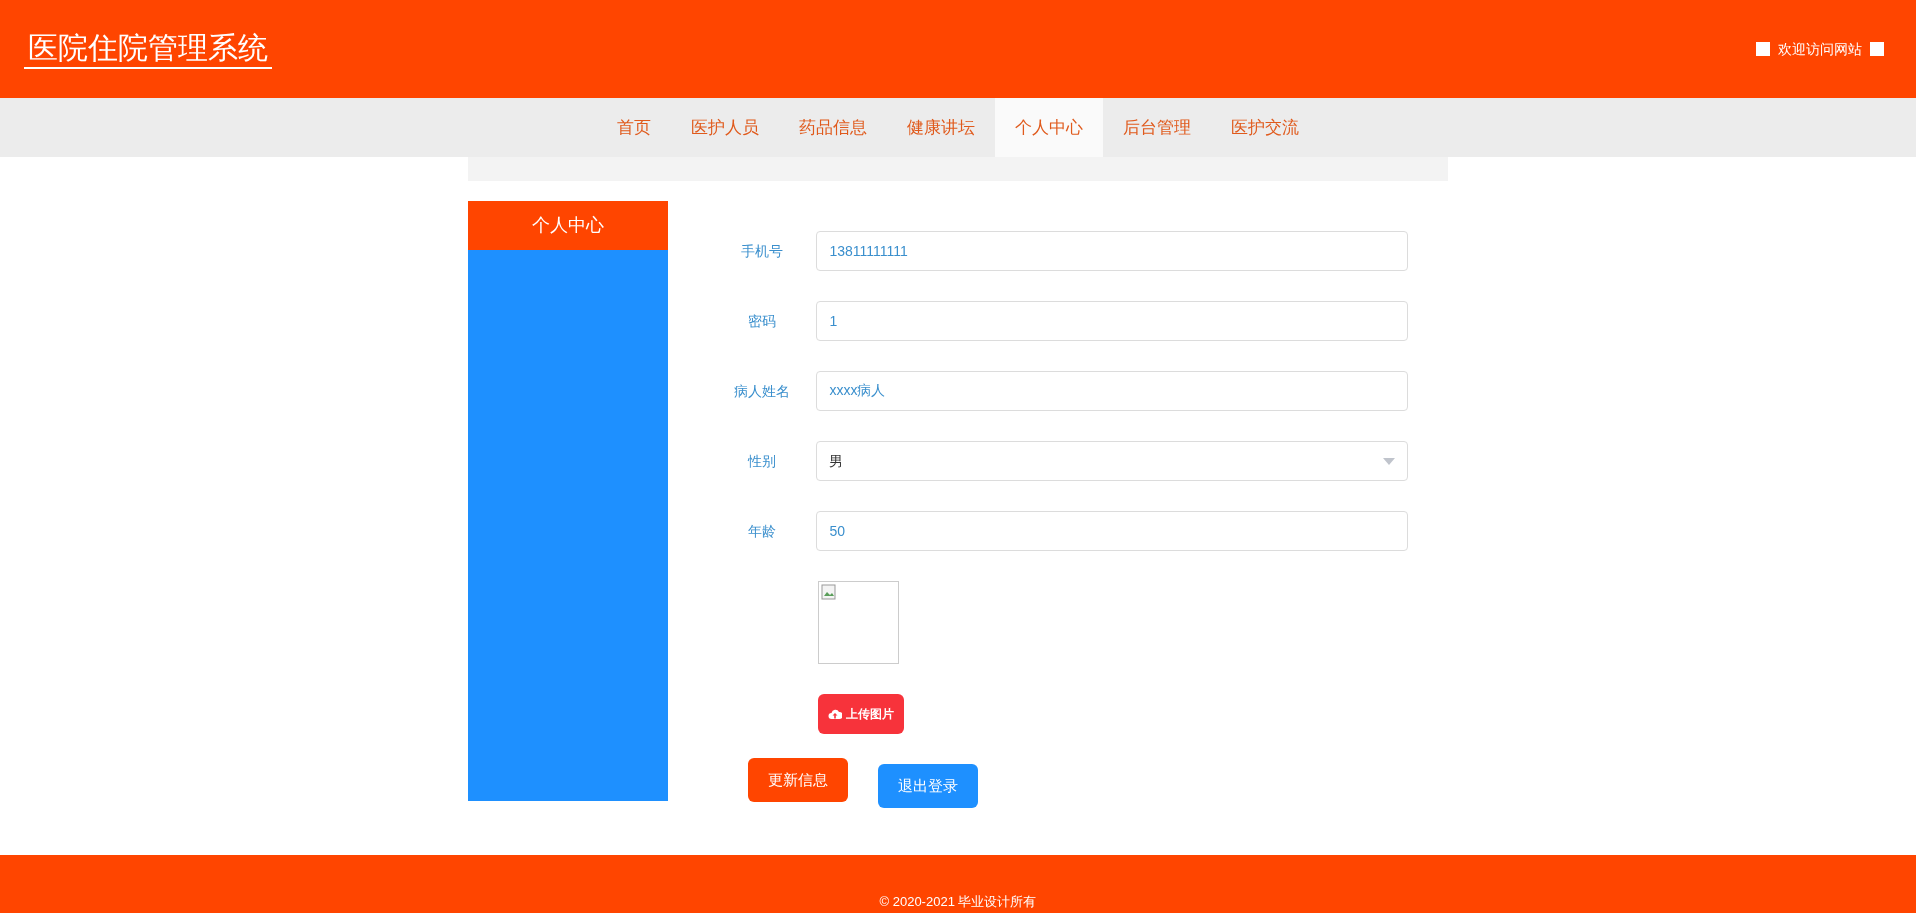 This screenshot has height=913, width=1916. Describe the element at coordinates (1112, 321) in the screenshot. I see `text-field: 1` at that location.